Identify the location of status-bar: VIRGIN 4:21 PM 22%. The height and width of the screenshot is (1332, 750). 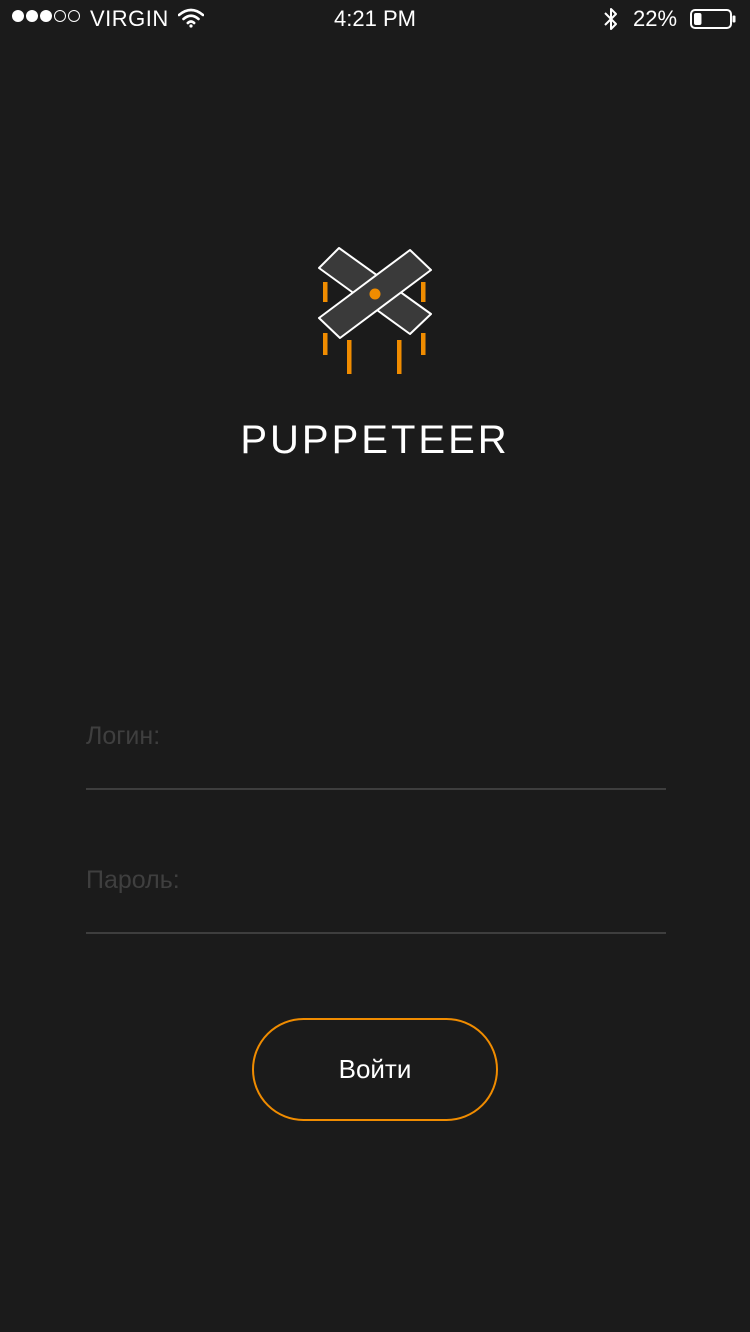
(375, 20).